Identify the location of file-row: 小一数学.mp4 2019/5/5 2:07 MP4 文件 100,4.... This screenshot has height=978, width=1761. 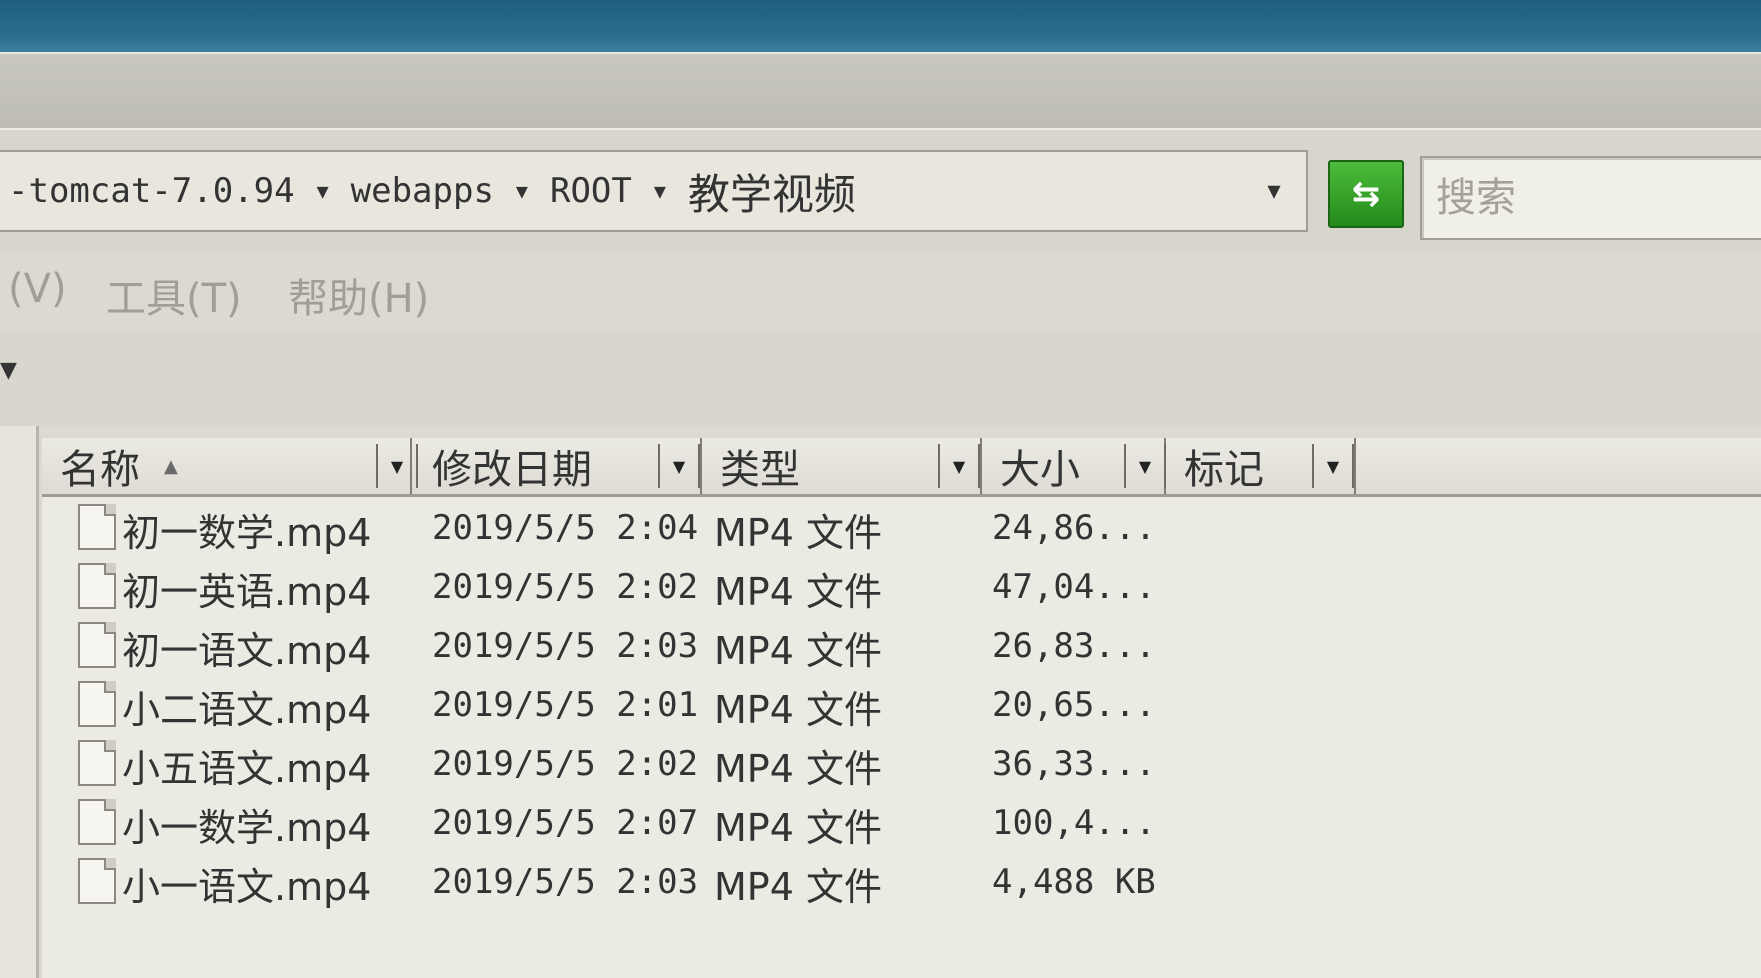
(901, 819).